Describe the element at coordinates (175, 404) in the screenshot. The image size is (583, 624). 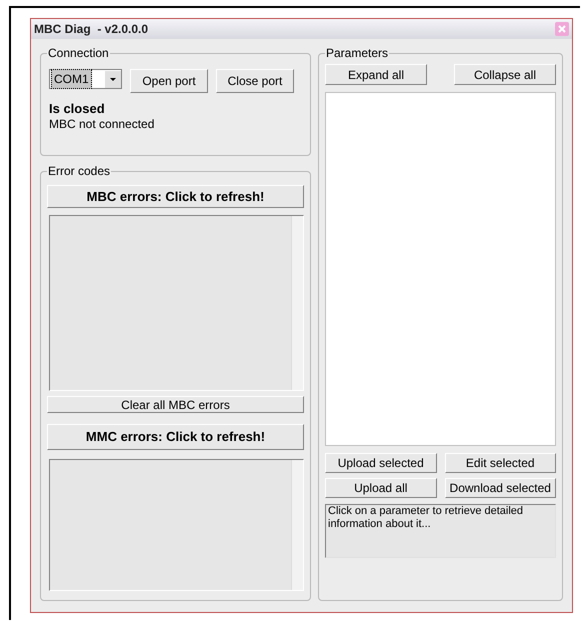
I see `push-button: Clear all MBC errors` at that location.